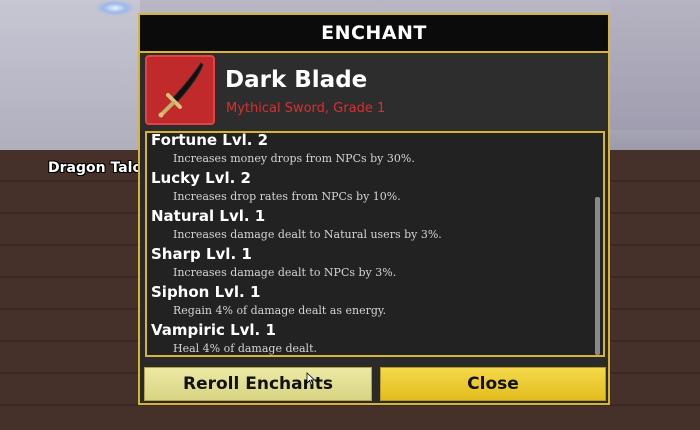  I want to click on enchant-name: Lucky Lvl. 2, so click(201, 178).